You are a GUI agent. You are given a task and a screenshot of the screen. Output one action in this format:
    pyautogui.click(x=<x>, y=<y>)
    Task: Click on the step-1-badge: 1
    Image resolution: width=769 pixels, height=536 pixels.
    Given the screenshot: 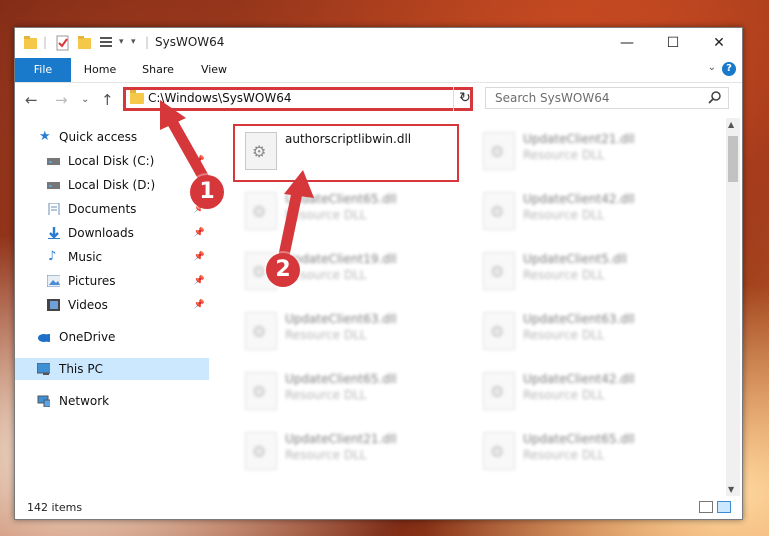 What is the action you would take?
    pyautogui.click(x=207, y=192)
    